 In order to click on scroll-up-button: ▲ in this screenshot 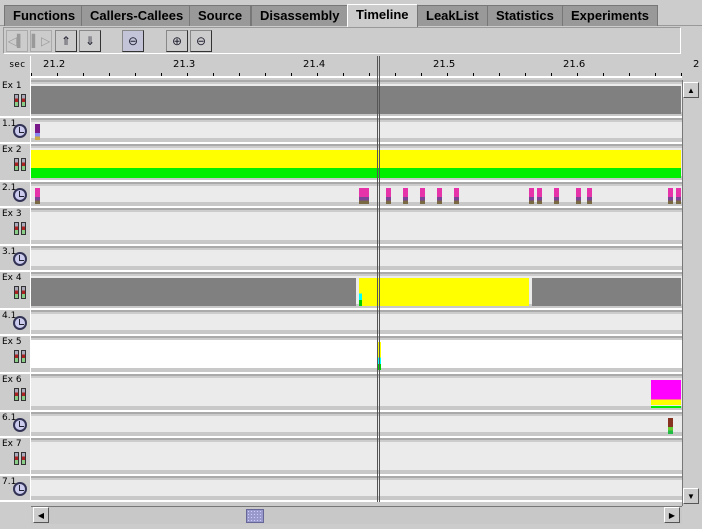, I will do `click(691, 90)`.